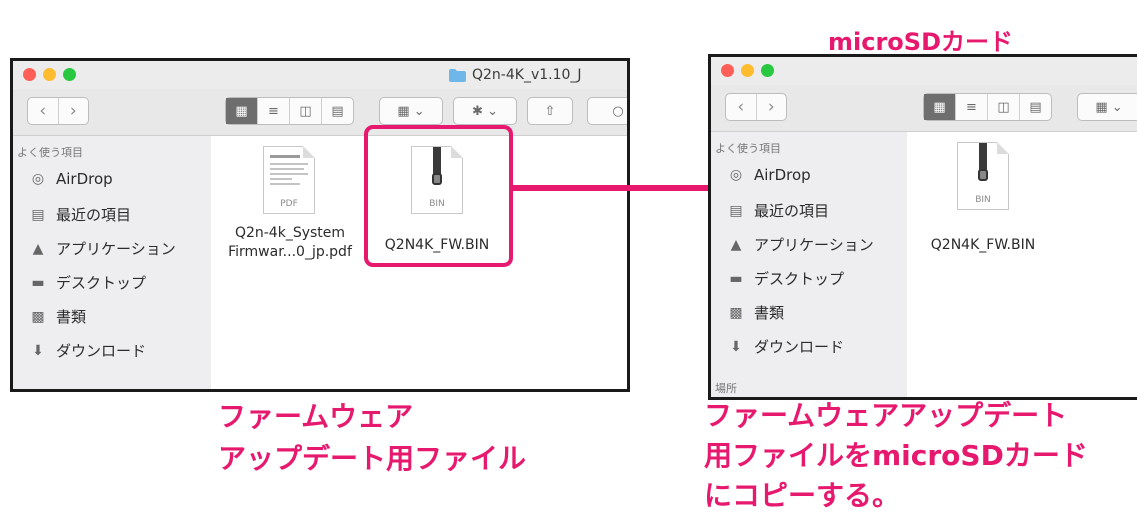  I want to click on sidebar-item-airdrop: ◎ AirDrop, so click(768, 175).